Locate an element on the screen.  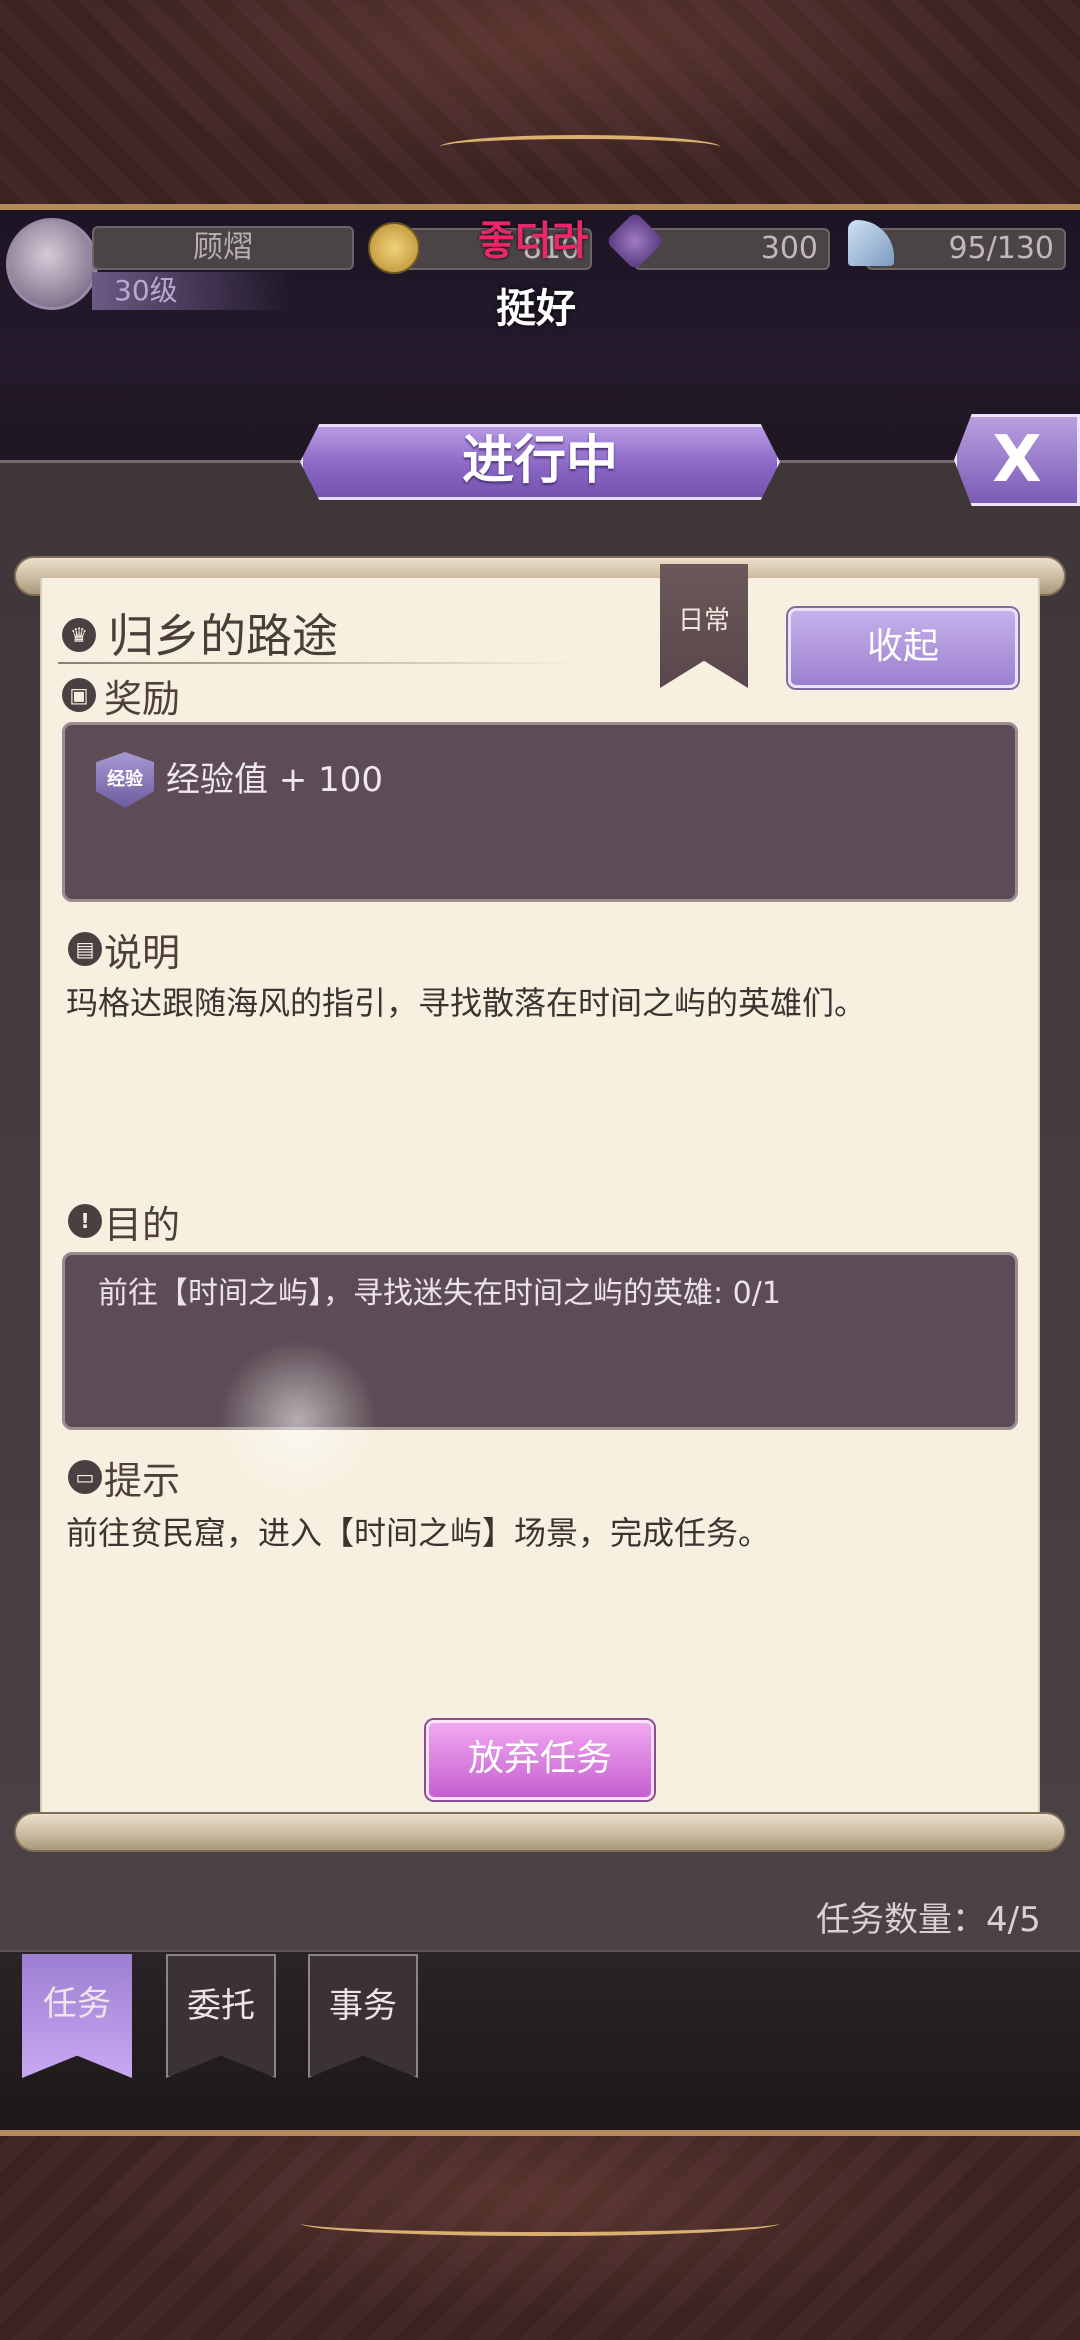
reward-icon: ▣ is located at coordinates (79, 695).